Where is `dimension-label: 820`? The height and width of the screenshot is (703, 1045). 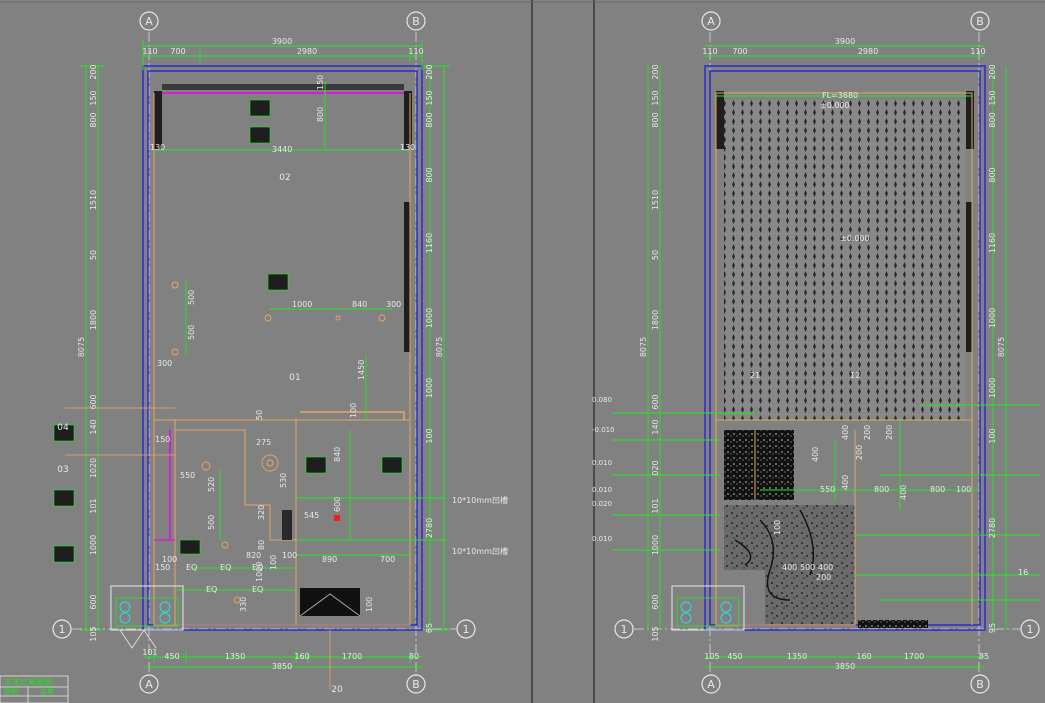 dimension-label: 820 is located at coordinates (253, 555).